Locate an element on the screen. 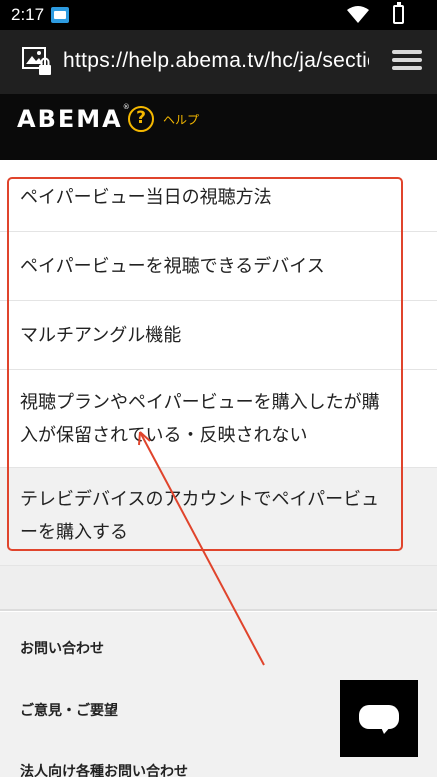 The height and width of the screenshot is (777, 437). article-title-line: ーを購入する is located at coordinates (74, 532).